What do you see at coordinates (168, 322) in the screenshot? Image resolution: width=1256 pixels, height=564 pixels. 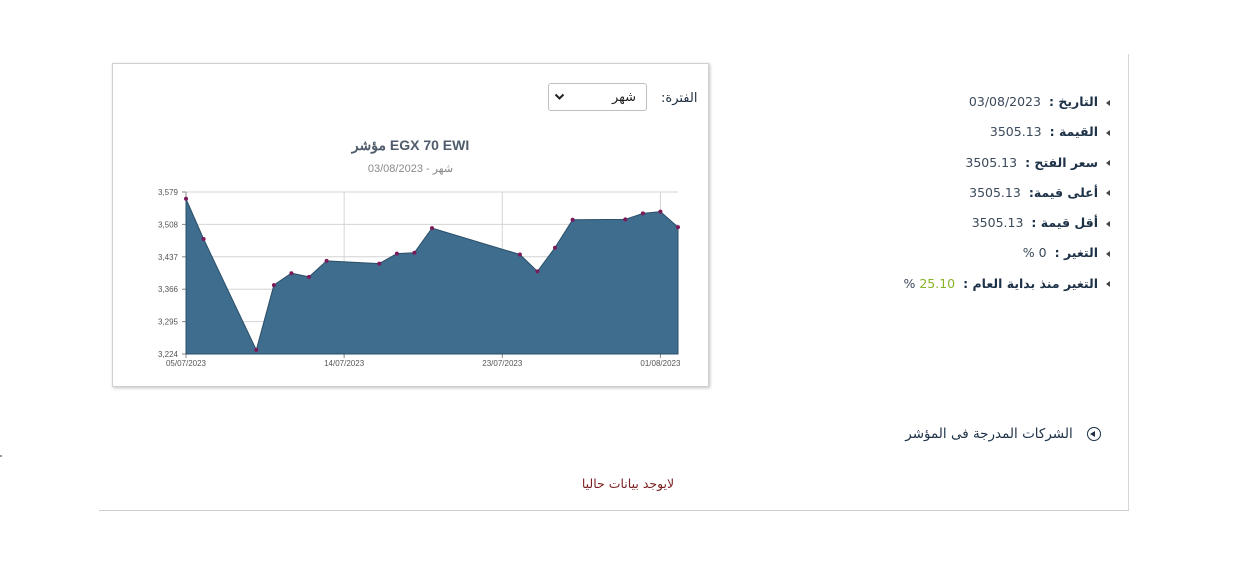 I see `y-tick-label: 3,295` at bounding box center [168, 322].